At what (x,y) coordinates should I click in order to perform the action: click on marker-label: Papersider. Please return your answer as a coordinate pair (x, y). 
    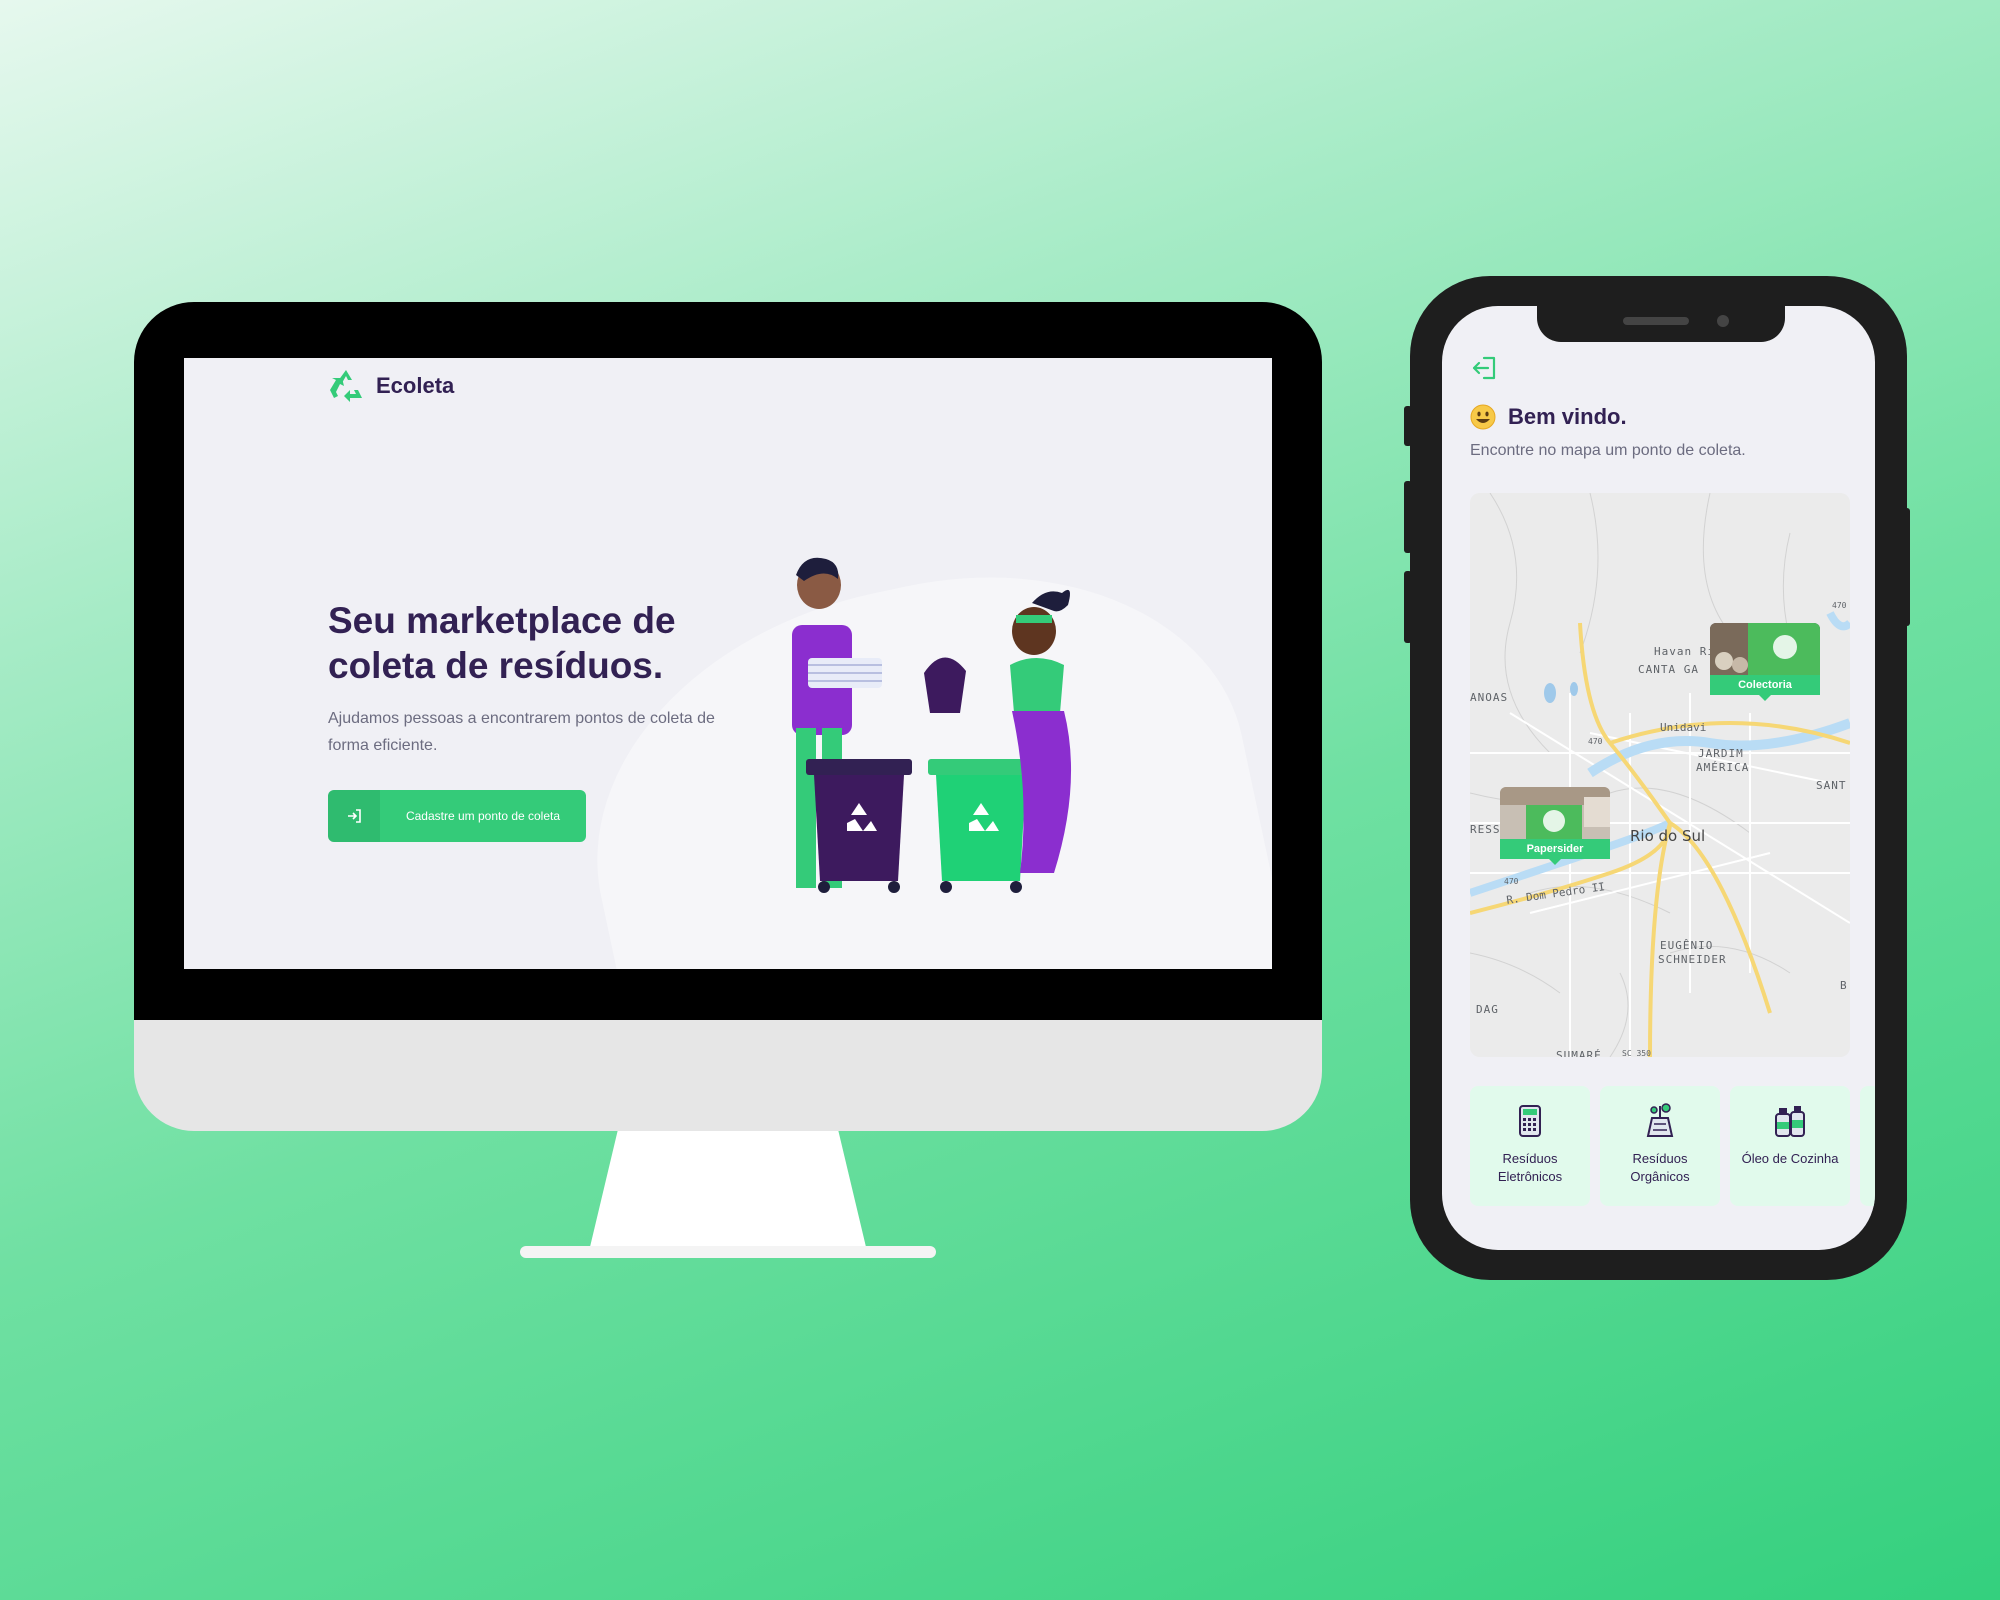
    Looking at the image, I should click on (1555, 849).